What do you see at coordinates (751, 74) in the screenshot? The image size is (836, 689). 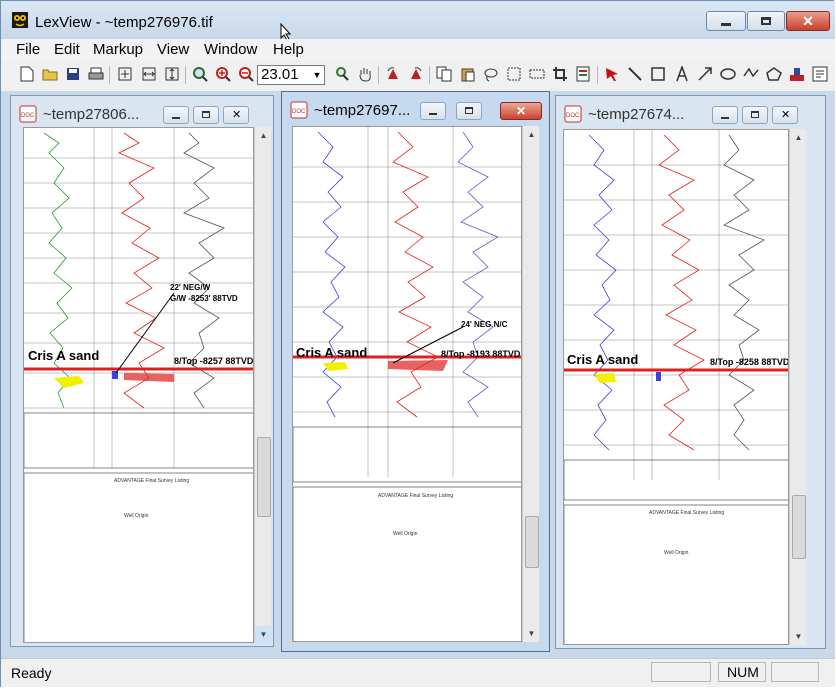 I see `polyline-tool-icon` at bounding box center [751, 74].